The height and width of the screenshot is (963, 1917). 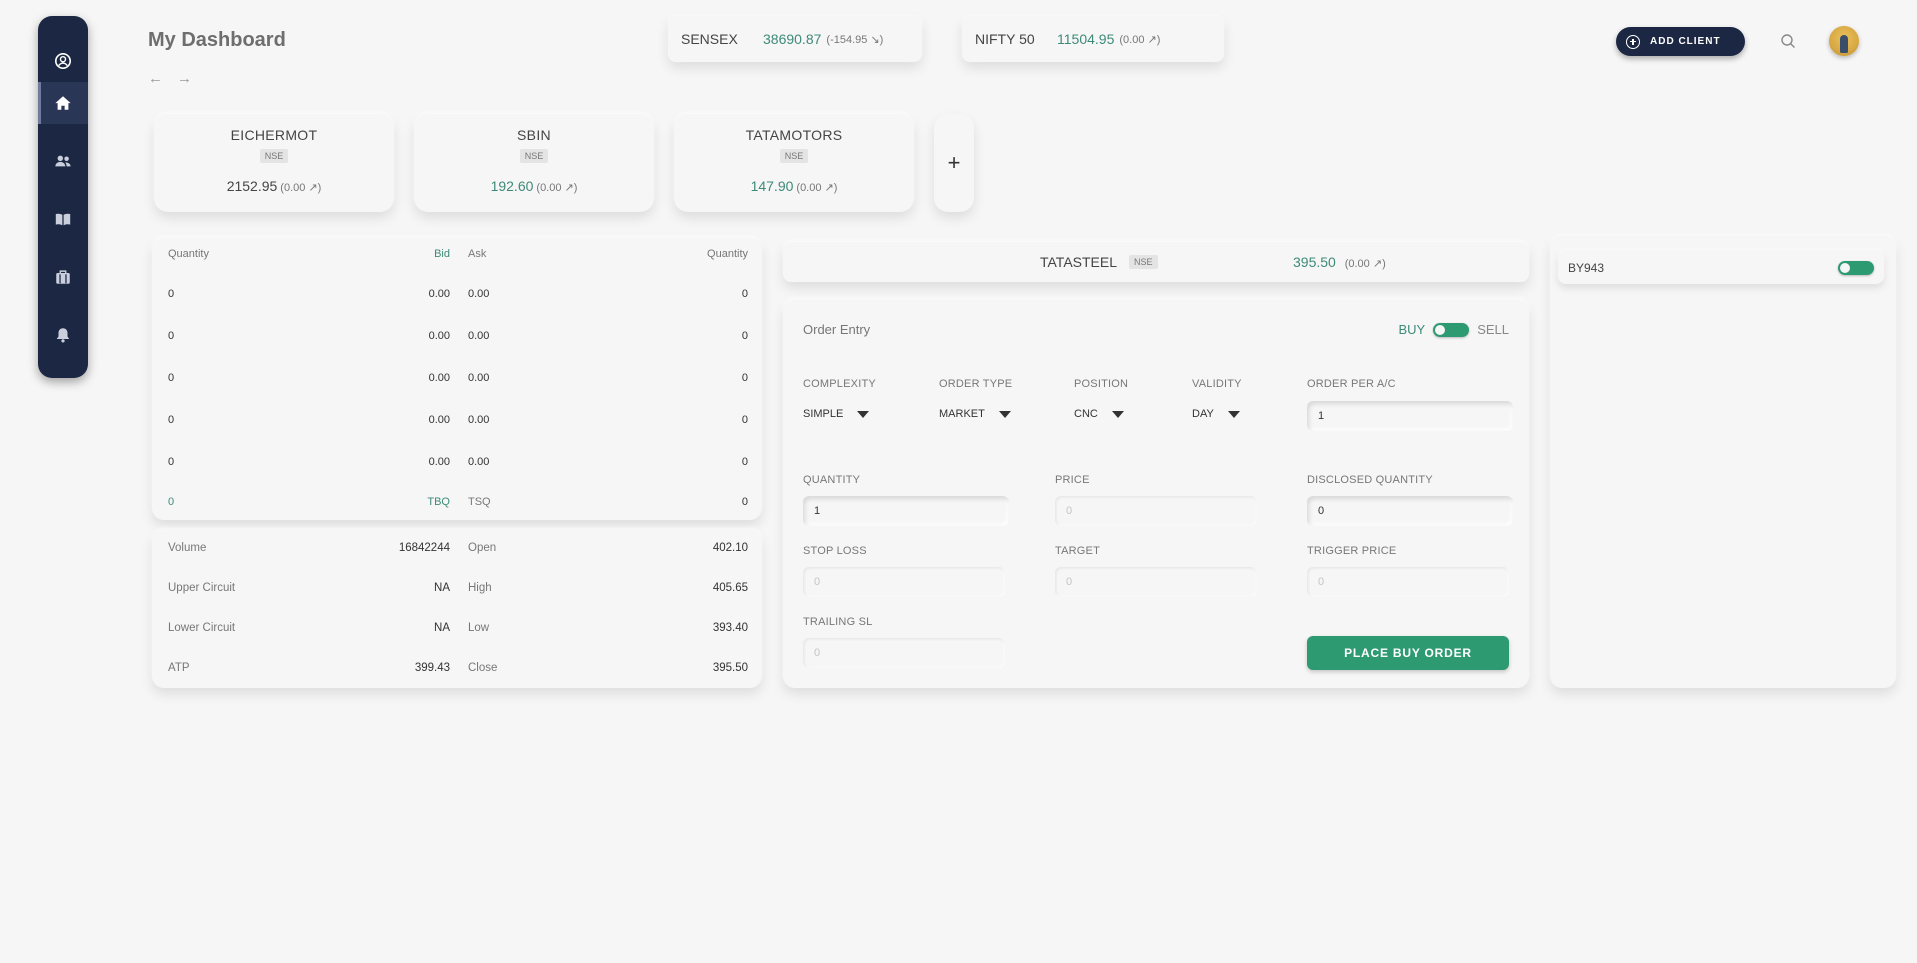 I want to click on position-select: CNC, so click(x=1099, y=414).